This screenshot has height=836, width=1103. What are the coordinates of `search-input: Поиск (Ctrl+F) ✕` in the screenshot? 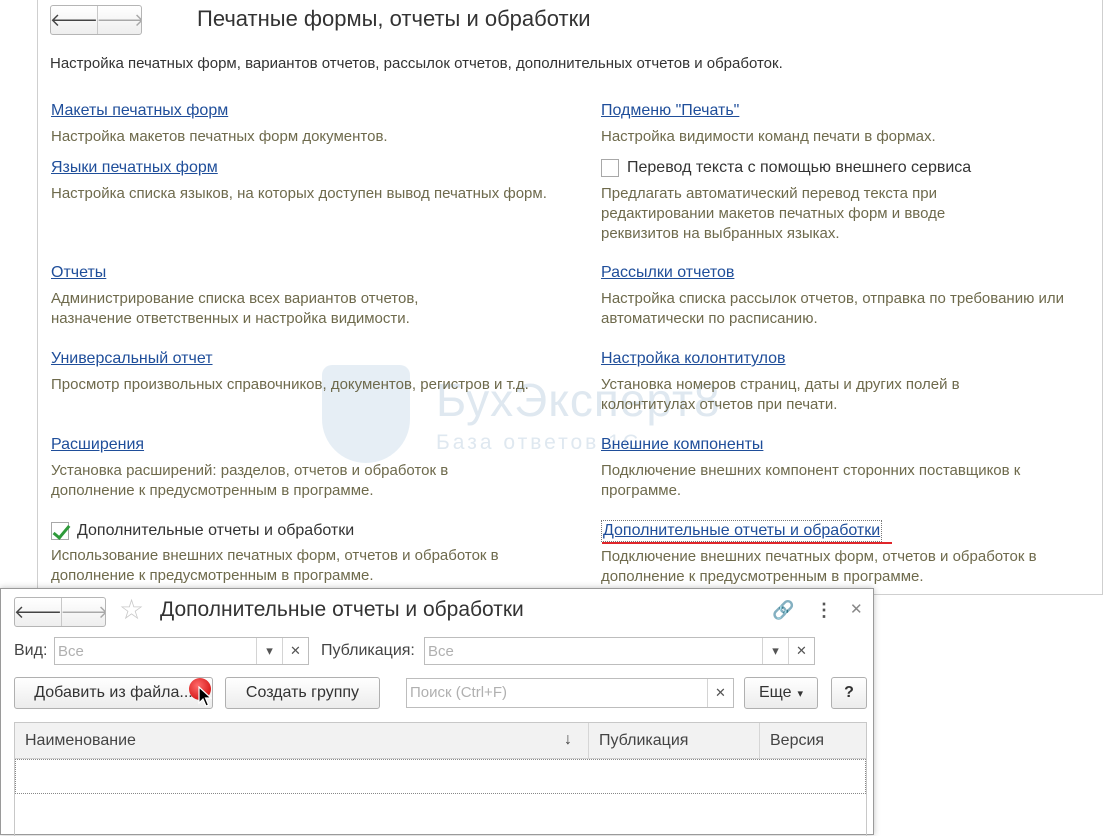 It's located at (570, 693).